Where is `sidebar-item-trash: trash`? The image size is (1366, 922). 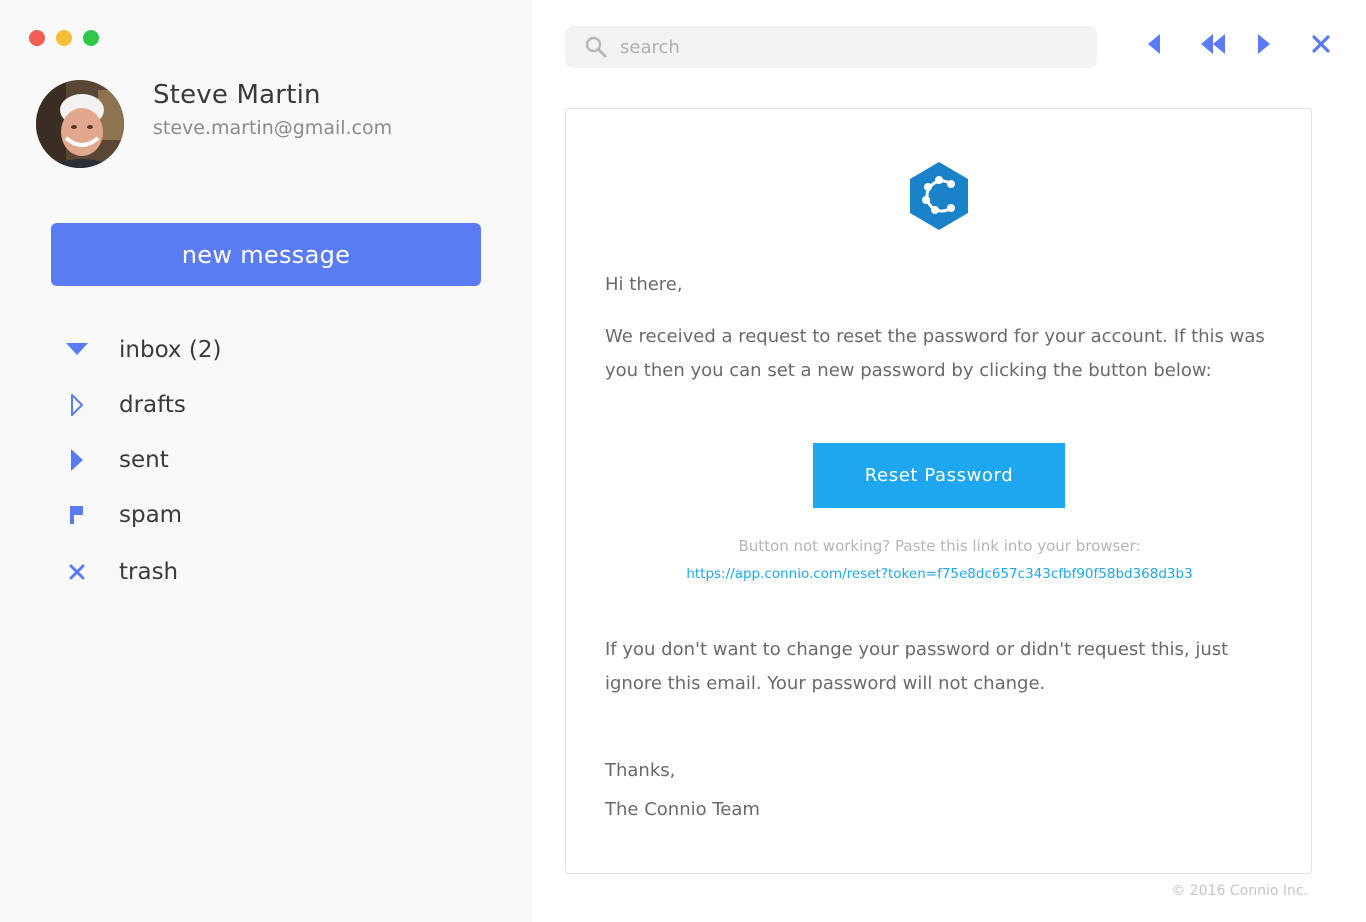 sidebar-item-trash: trash is located at coordinates (265, 572).